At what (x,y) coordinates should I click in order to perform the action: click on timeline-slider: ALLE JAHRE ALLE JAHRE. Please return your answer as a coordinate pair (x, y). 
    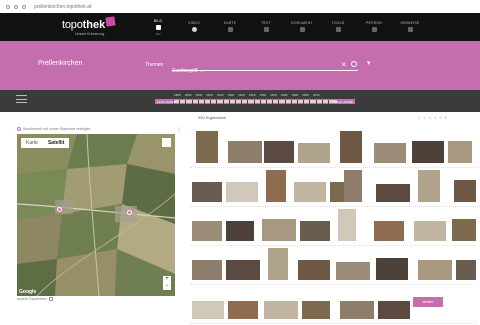
    Looking at the image, I should click on (255, 101).